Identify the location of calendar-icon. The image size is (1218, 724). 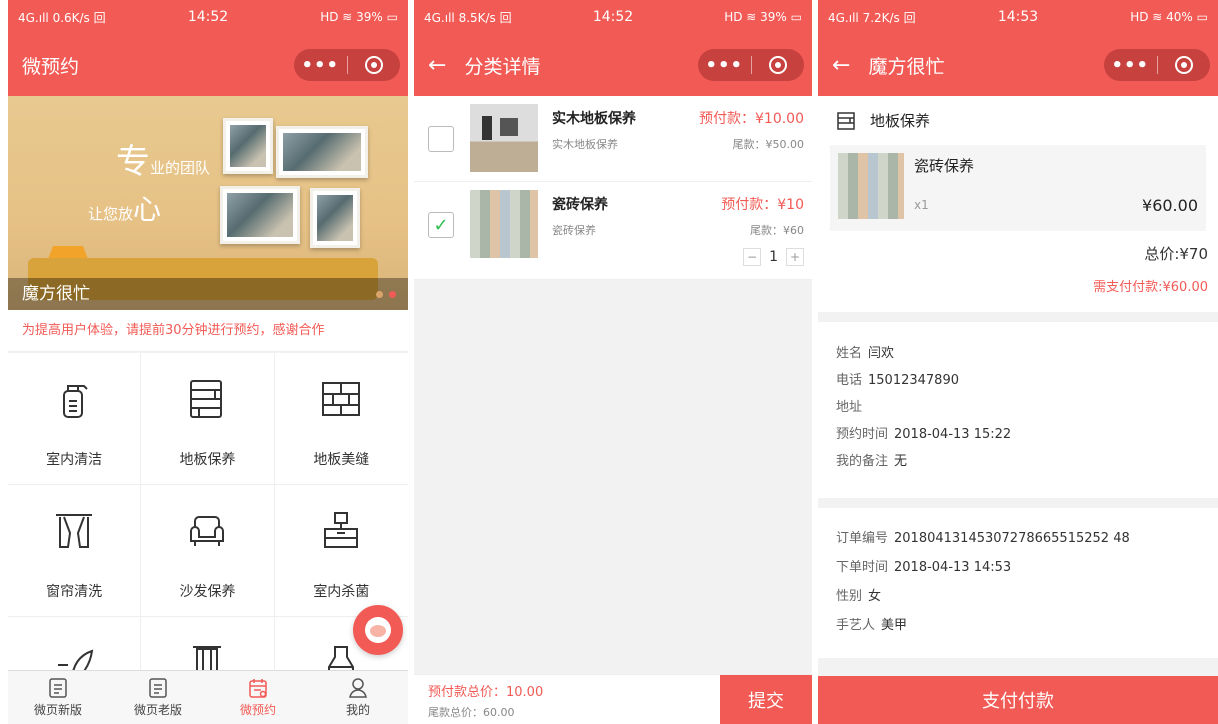
(258, 688).